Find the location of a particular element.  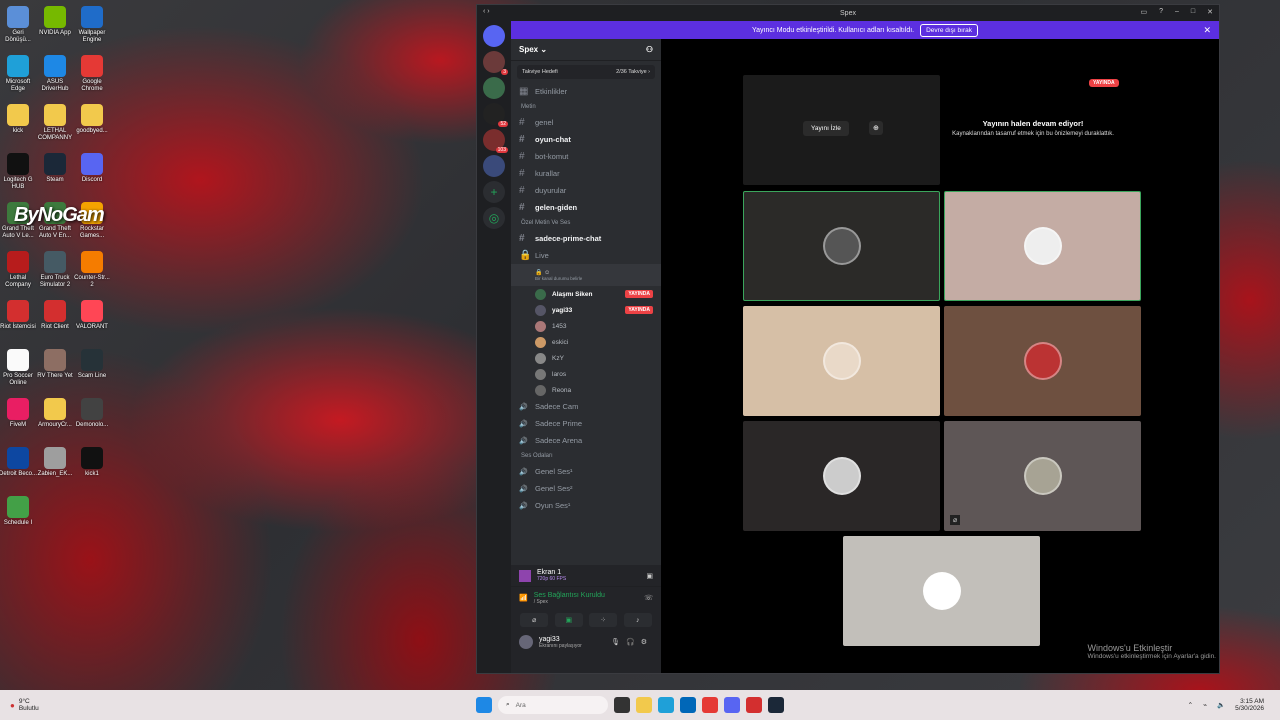

desktop-icon: RV There Yet is located at coordinates (55, 364).